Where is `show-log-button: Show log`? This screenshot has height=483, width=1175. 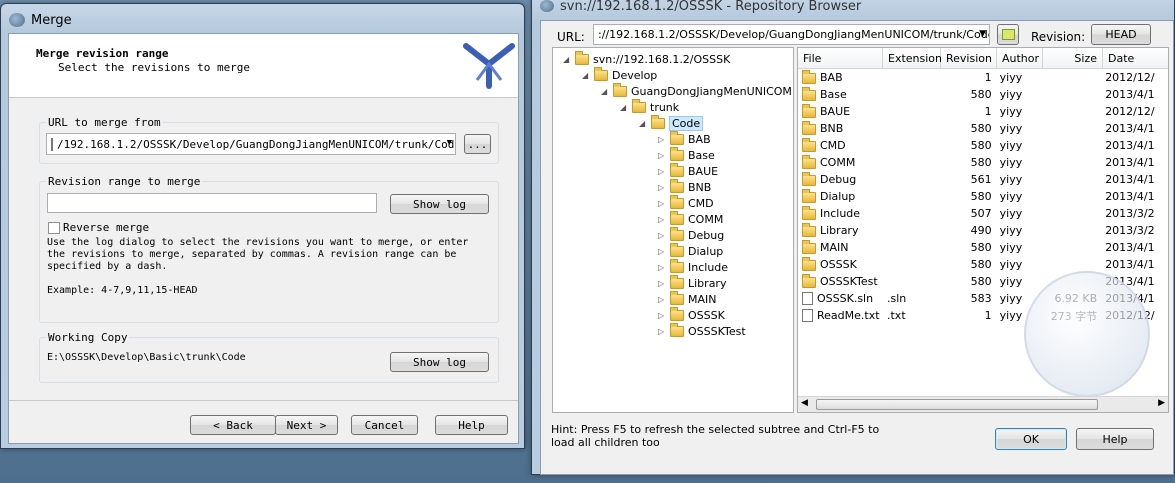 show-log-button: Show log is located at coordinates (439, 204).